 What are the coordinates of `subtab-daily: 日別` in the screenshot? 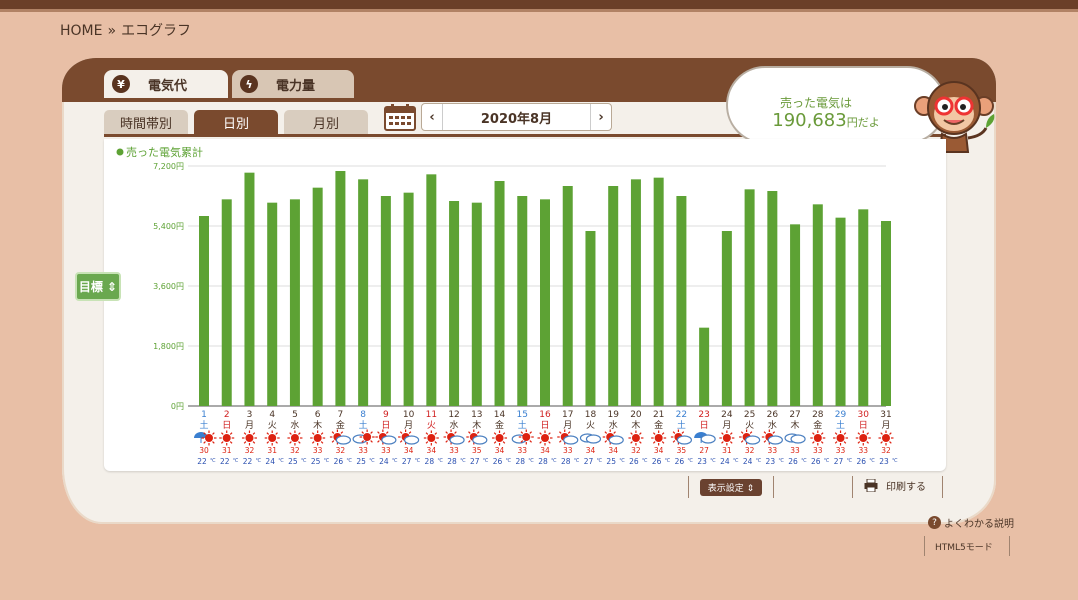 It's located at (236, 122).